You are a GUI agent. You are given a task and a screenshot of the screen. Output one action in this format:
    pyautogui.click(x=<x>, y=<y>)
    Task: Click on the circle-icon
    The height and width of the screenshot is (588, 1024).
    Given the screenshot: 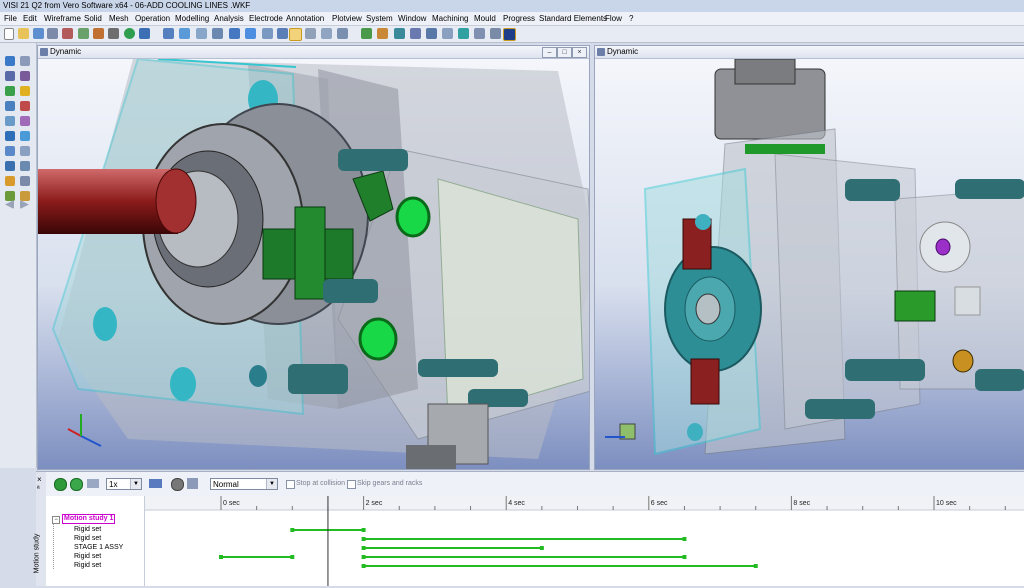 What is the action you would take?
    pyautogui.click(x=10, y=91)
    